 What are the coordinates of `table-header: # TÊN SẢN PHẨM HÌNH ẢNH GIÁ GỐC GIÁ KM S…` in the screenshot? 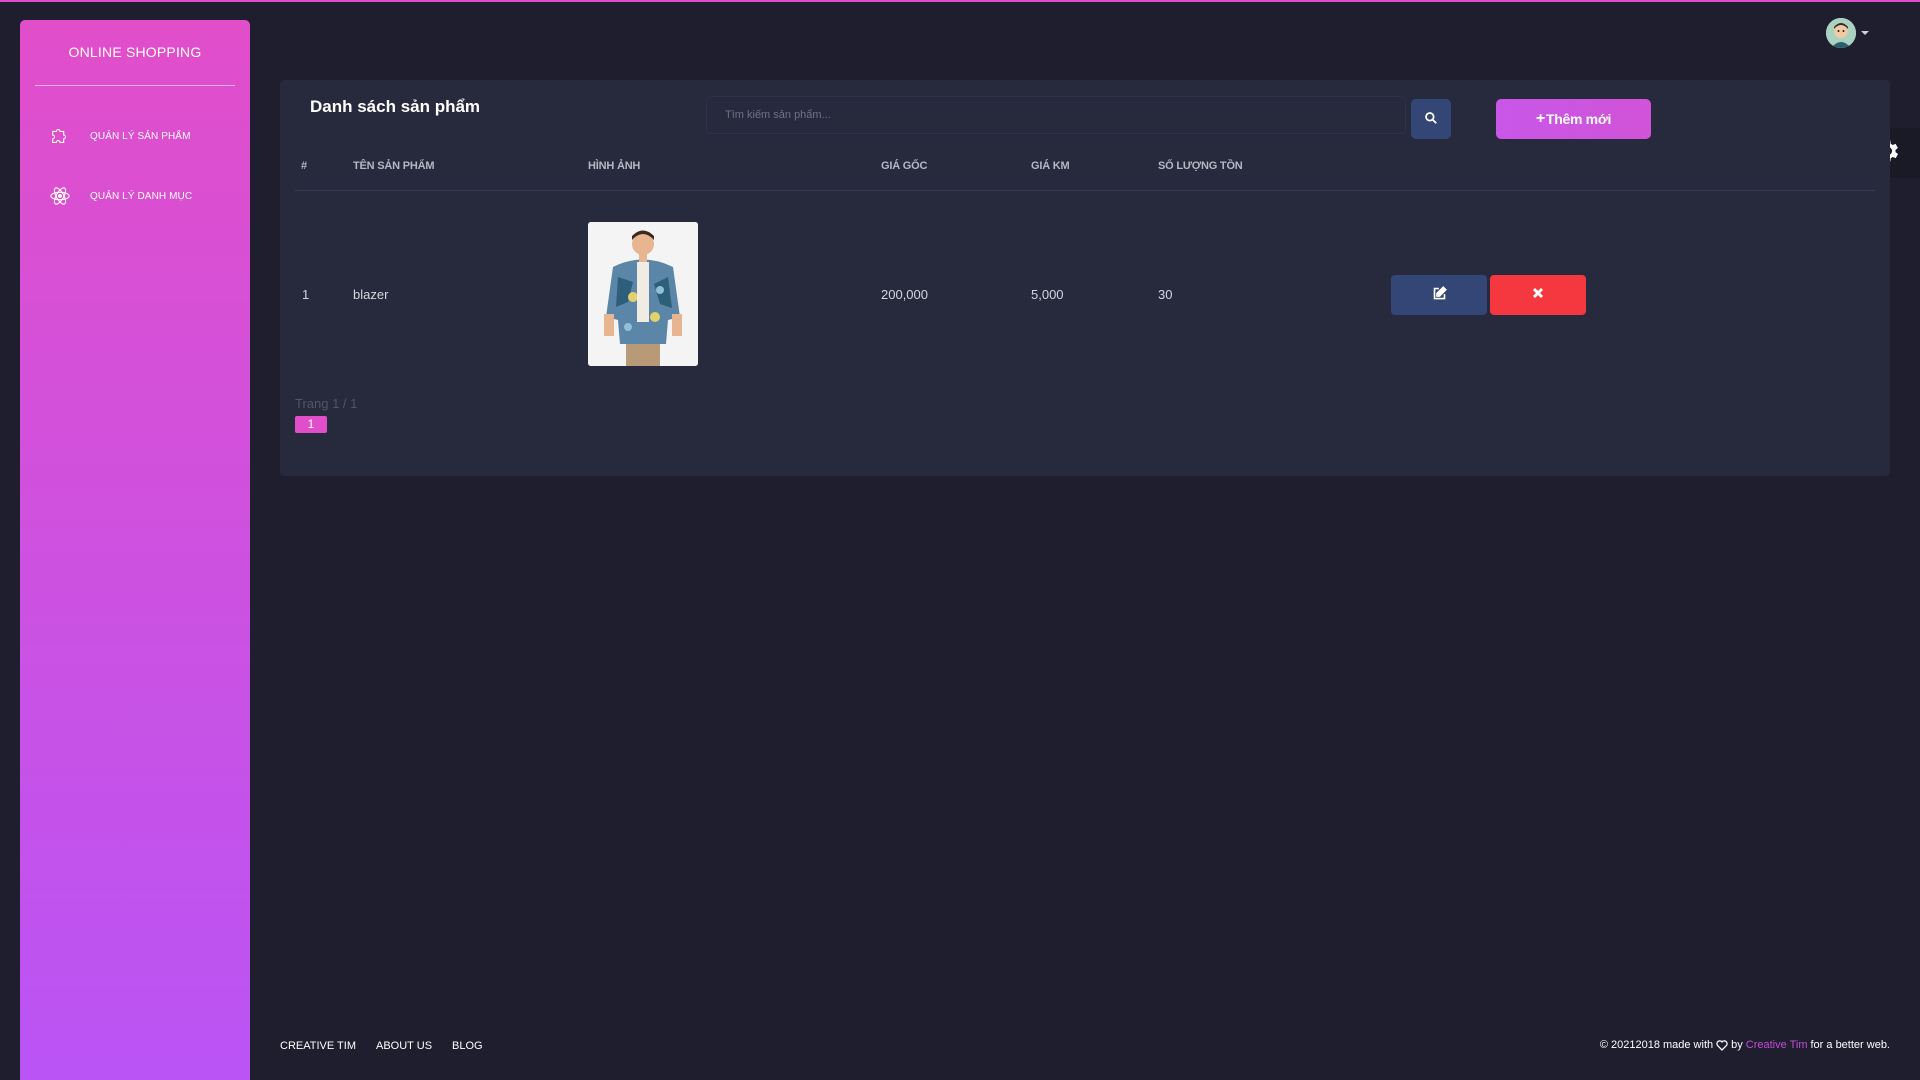 It's located at (1085, 175).